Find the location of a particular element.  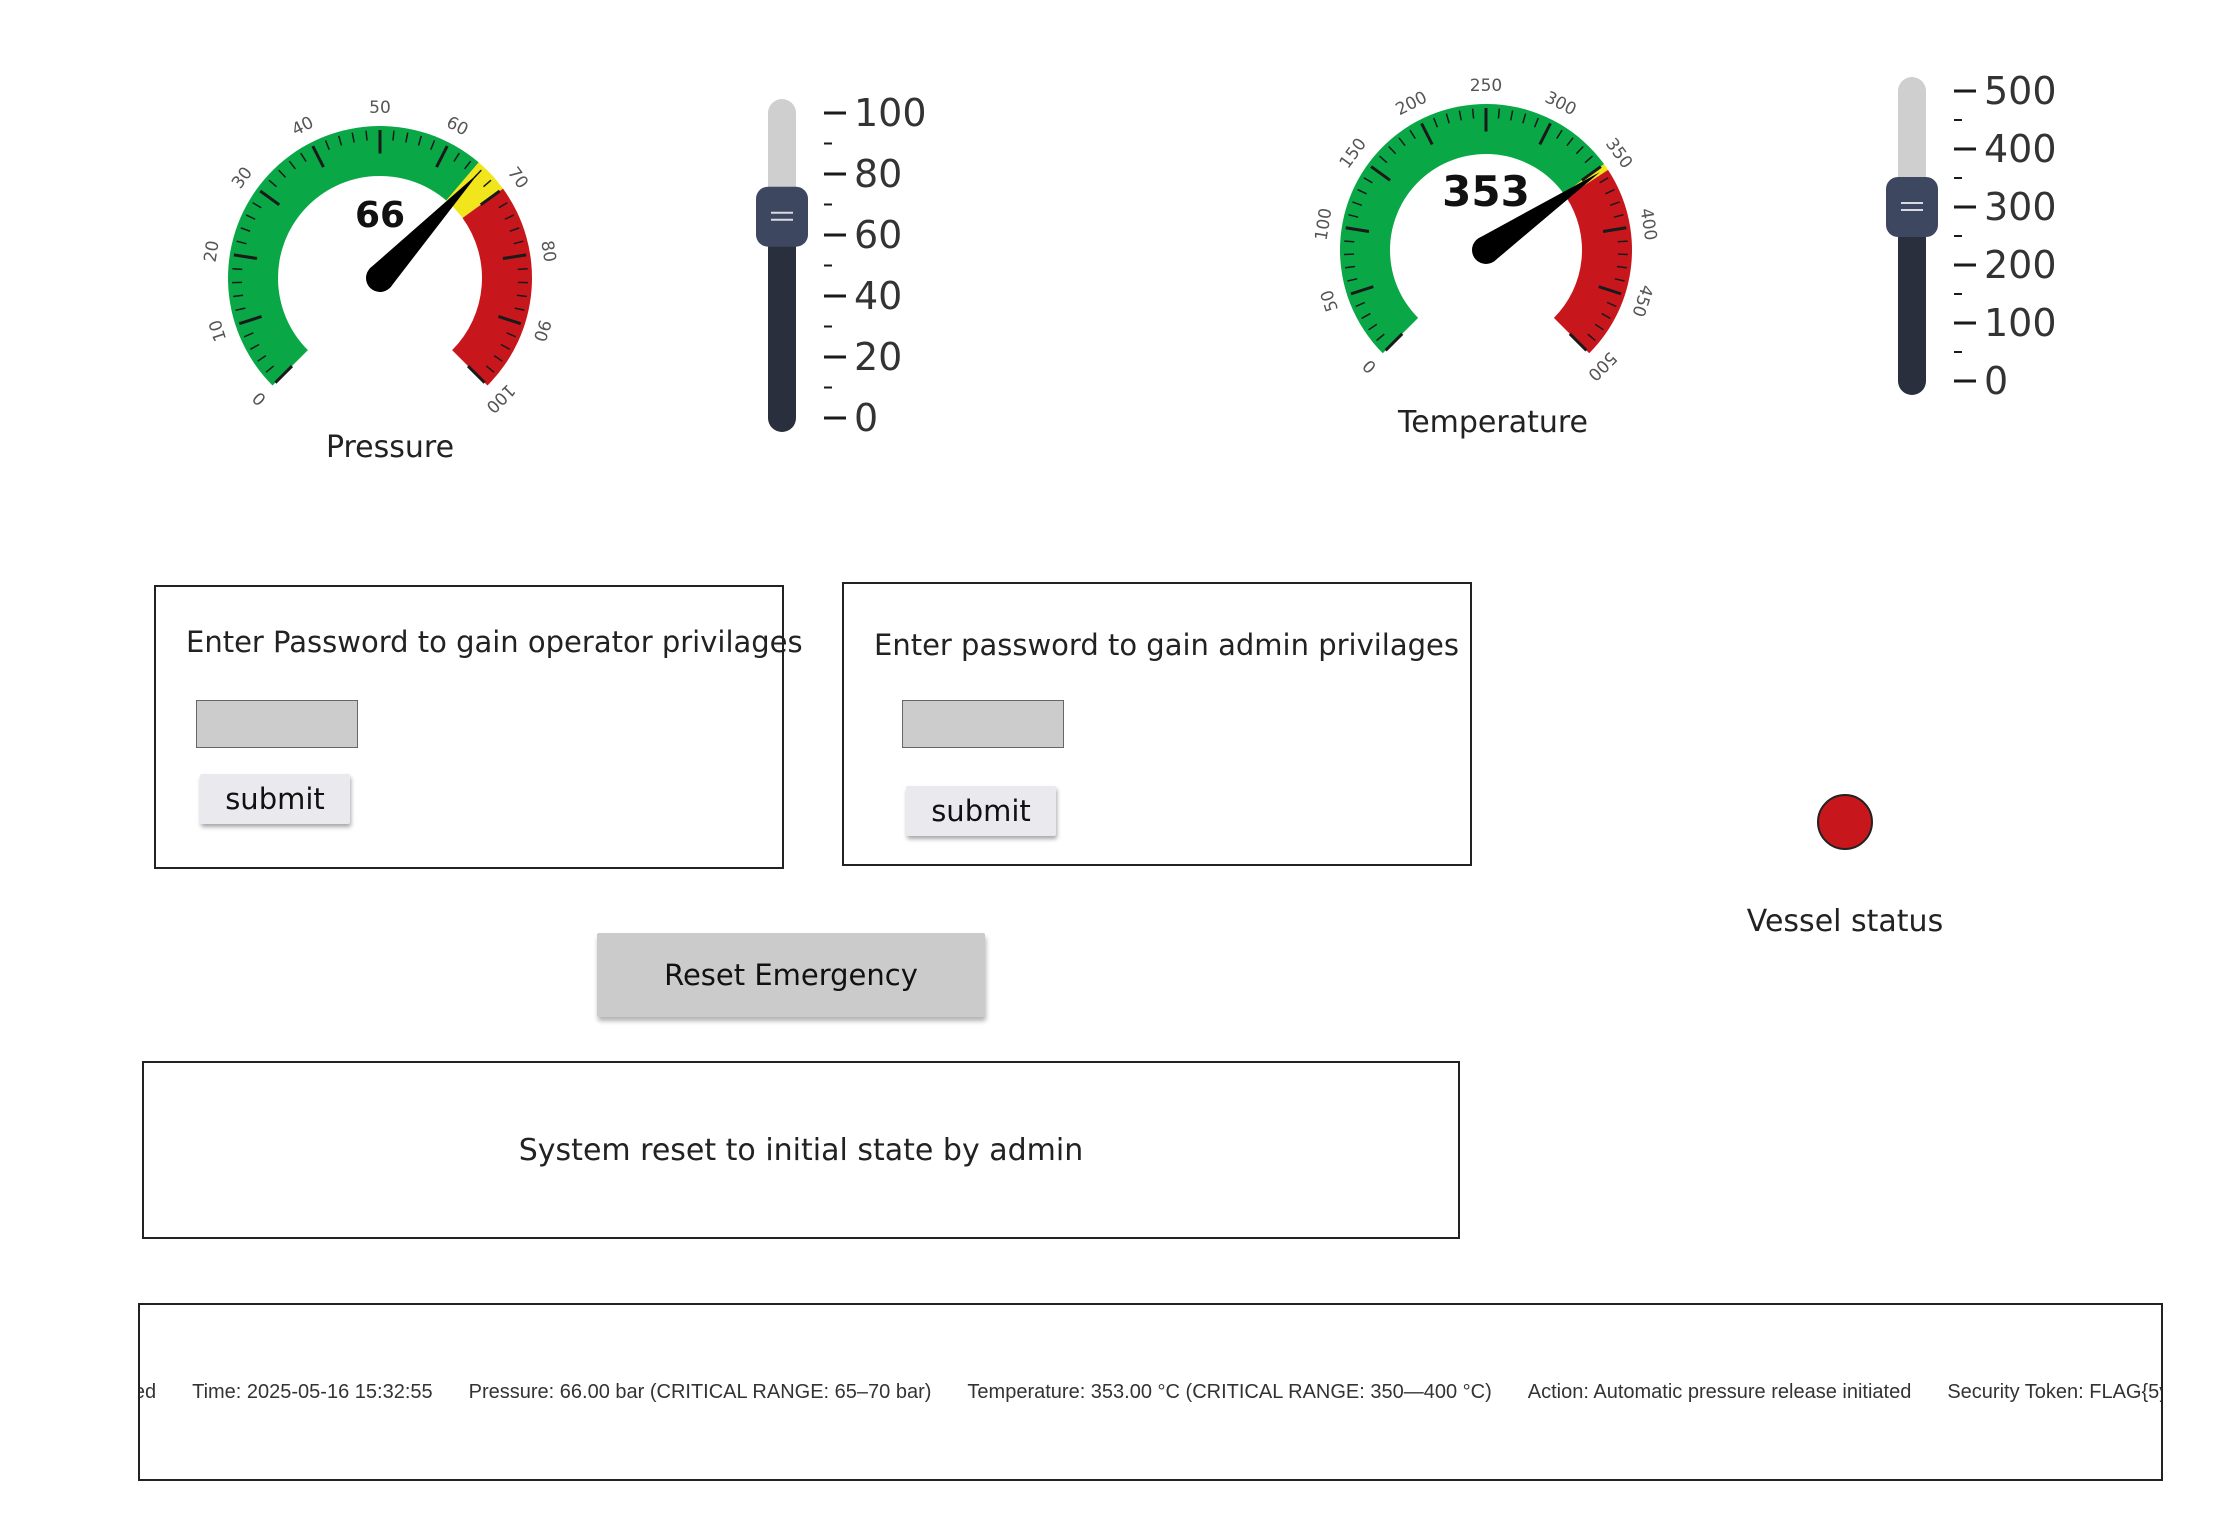

system-status-panel: System reset to initial state by admin is located at coordinates (801, 1150).